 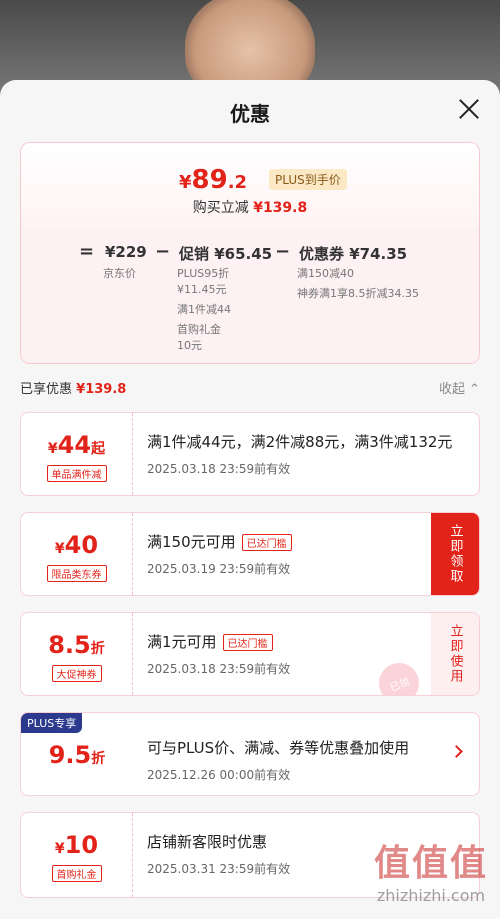 I want to click on coupon-super: 神券满1享8.5折减34.35, so click(x=358, y=293).